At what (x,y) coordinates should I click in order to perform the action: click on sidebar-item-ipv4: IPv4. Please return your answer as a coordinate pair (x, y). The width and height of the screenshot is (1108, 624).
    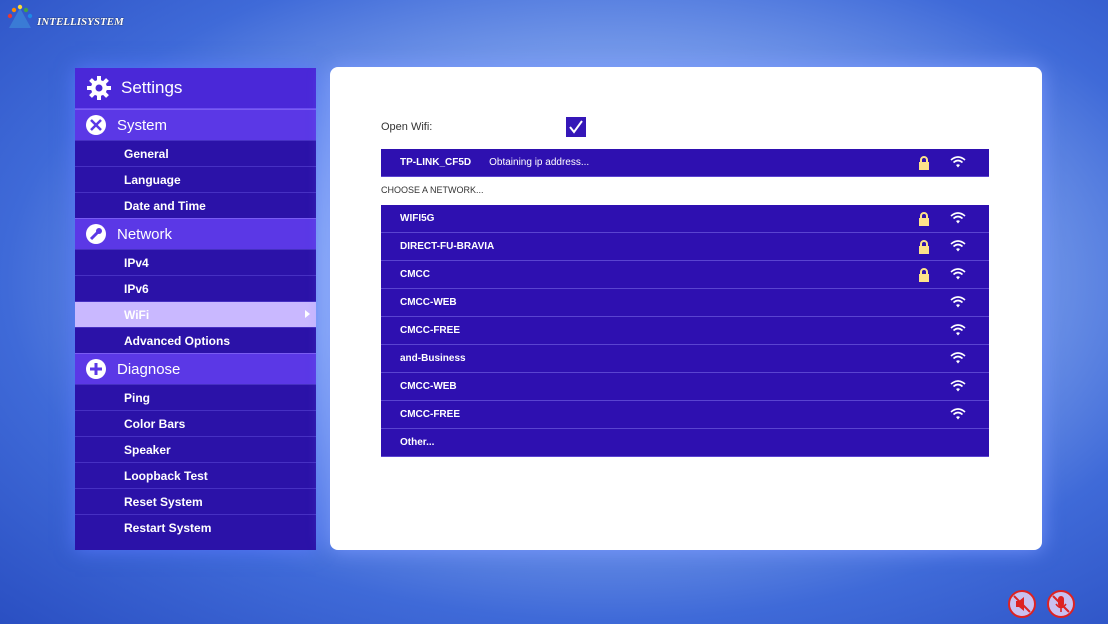
    Looking at the image, I should click on (195, 262).